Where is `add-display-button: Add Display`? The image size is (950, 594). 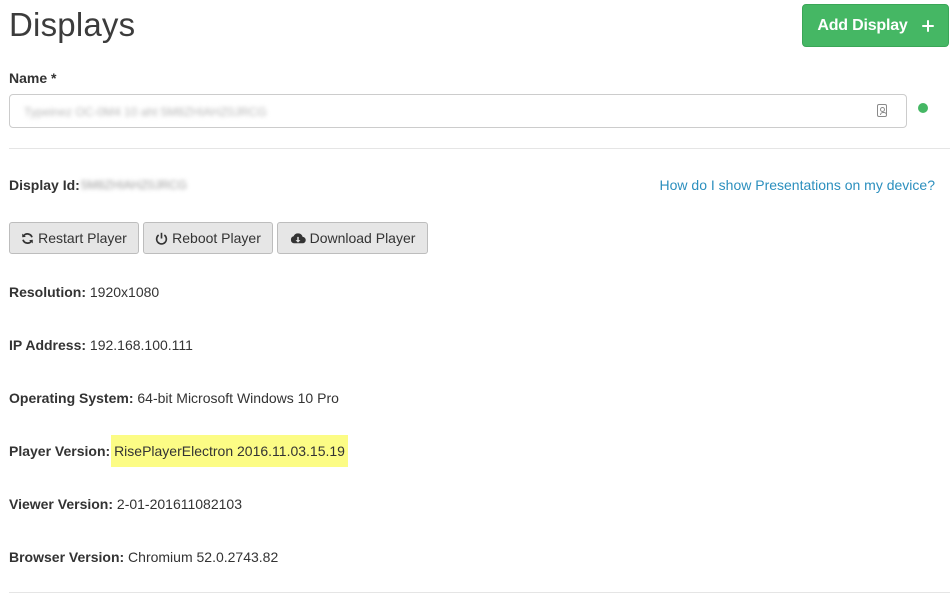
add-display-button: Add Display is located at coordinates (875, 25).